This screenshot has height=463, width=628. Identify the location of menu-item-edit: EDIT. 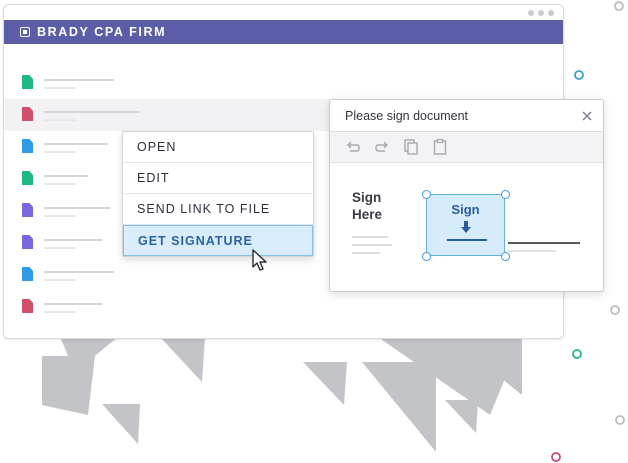
(218, 178).